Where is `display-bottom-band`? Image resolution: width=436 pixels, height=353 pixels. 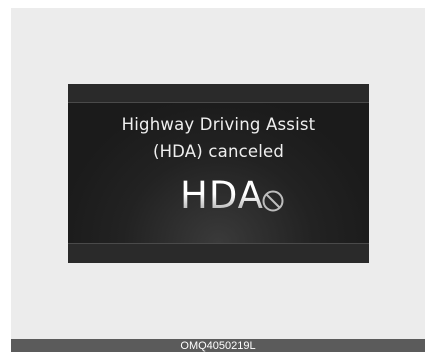 display-bottom-band is located at coordinates (218, 253).